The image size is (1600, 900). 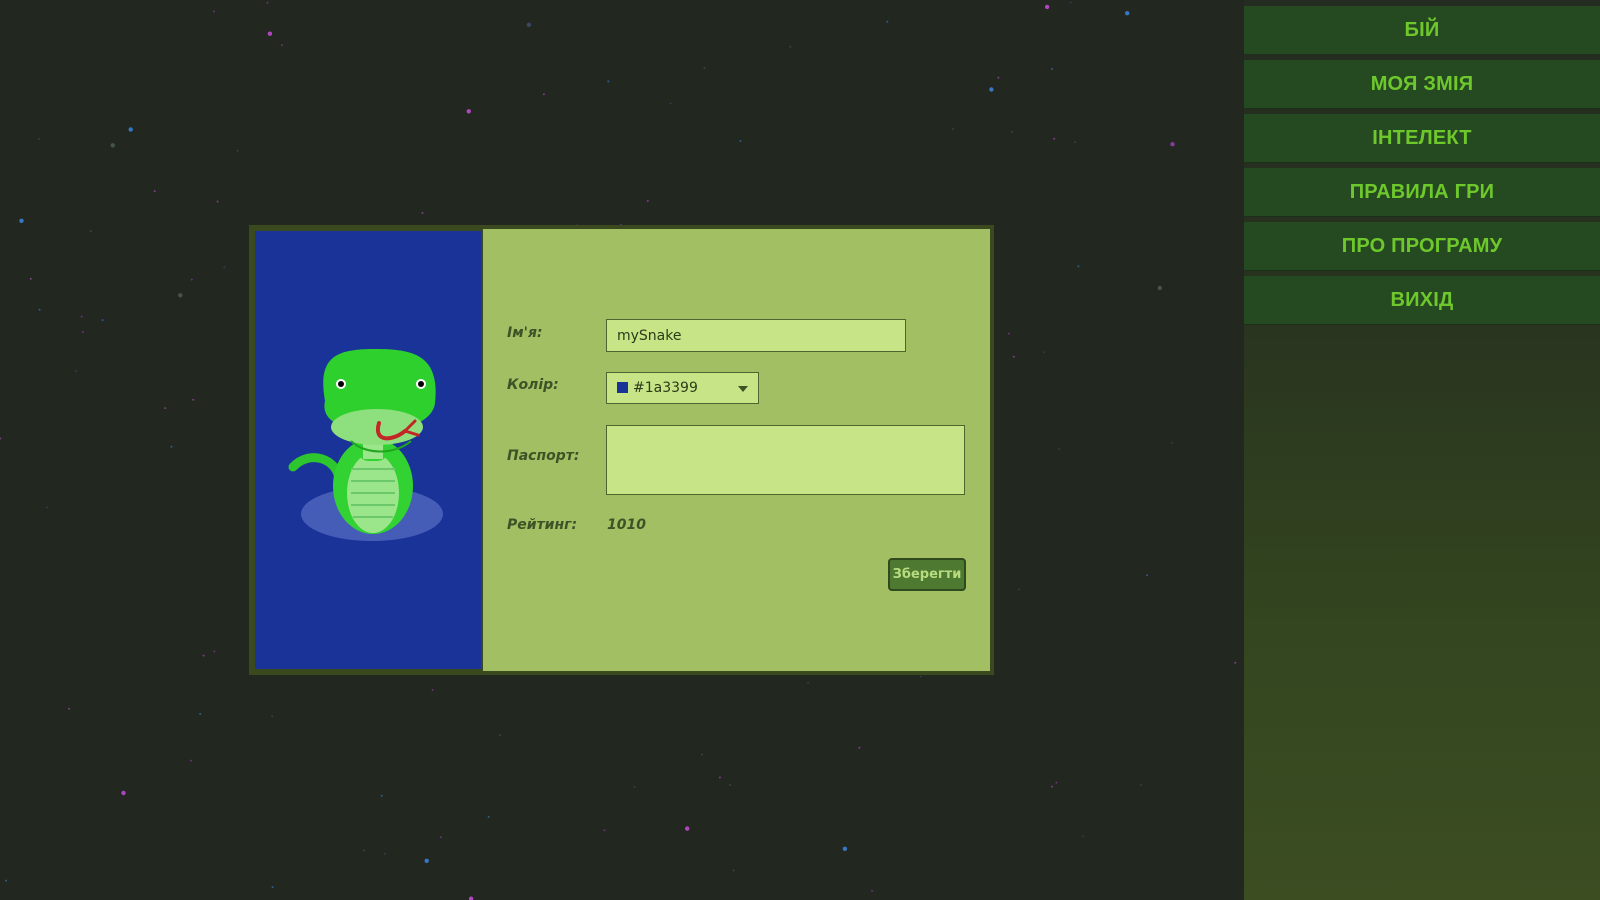 I want to click on menu-item-my-snake: МОЯ ЗМІЯ, so click(x=1422, y=84).